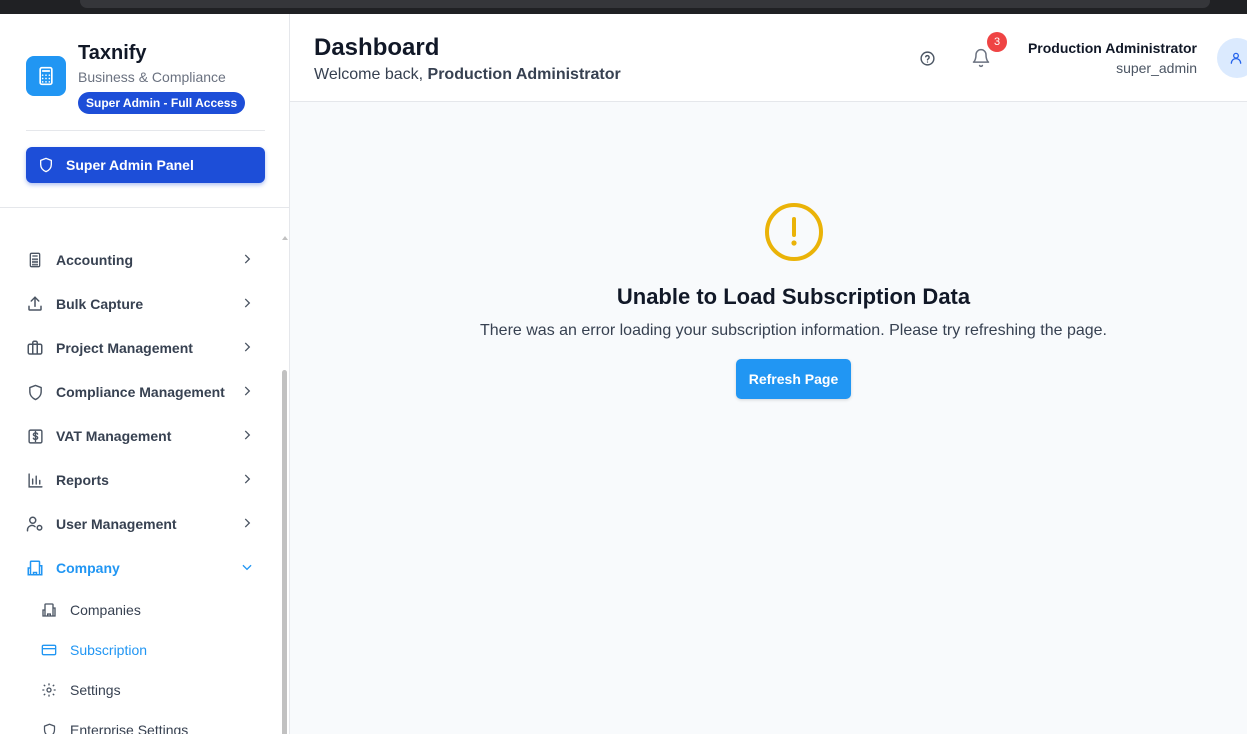  Describe the element at coordinates (116, 524) in the screenshot. I see `sidebar-item-label: User Management` at that location.